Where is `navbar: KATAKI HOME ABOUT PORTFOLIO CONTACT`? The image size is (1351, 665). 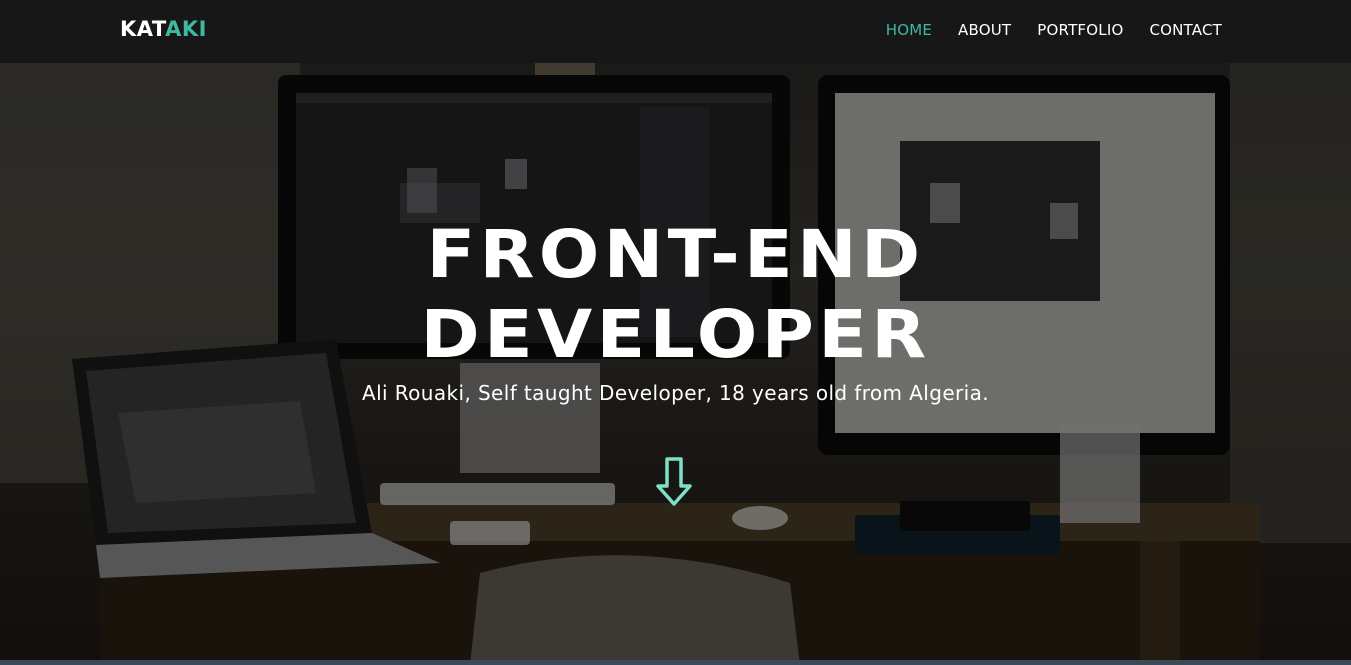 navbar: KATAKI HOME ABOUT PORTFOLIO CONTACT is located at coordinates (675, 31).